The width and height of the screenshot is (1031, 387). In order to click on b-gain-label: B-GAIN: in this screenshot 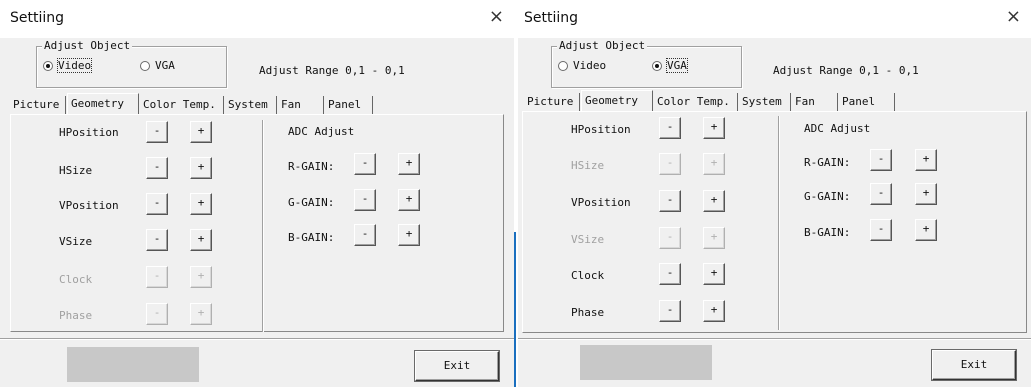, I will do `click(311, 237)`.